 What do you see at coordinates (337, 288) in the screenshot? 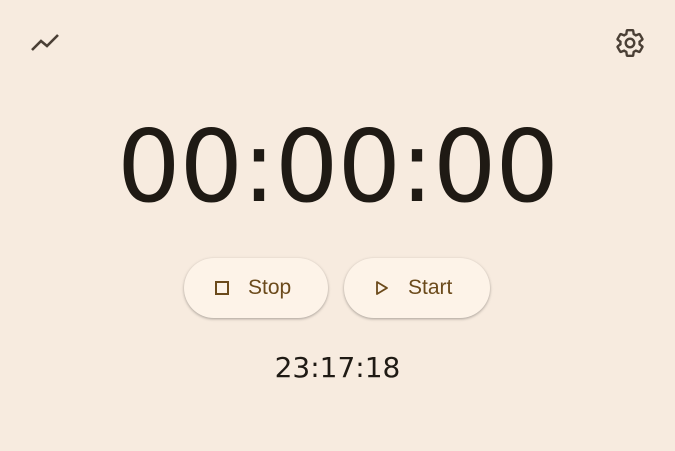
I see `timer-controls: Stop Start` at bounding box center [337, 288].